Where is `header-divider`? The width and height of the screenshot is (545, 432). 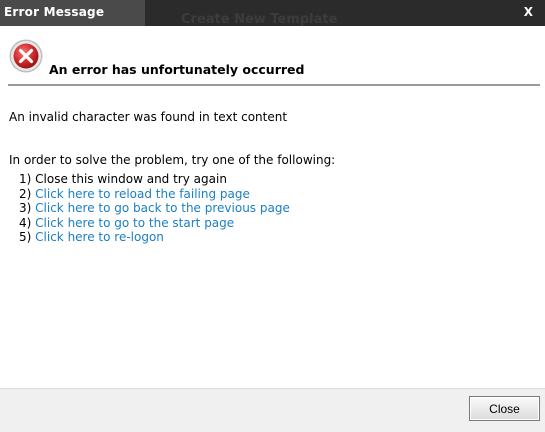
header-divider is located at coordinates (274, 85).